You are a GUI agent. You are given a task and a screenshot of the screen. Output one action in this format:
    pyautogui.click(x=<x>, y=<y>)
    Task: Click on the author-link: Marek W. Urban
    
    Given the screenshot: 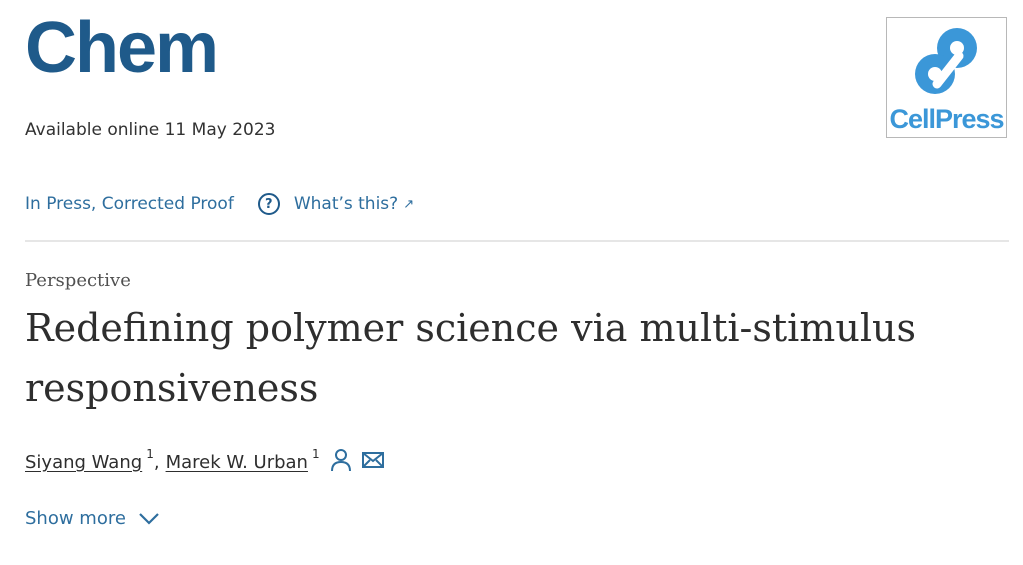 What is the action you would take?
    pyautogui.click(x=237, y=462)
    